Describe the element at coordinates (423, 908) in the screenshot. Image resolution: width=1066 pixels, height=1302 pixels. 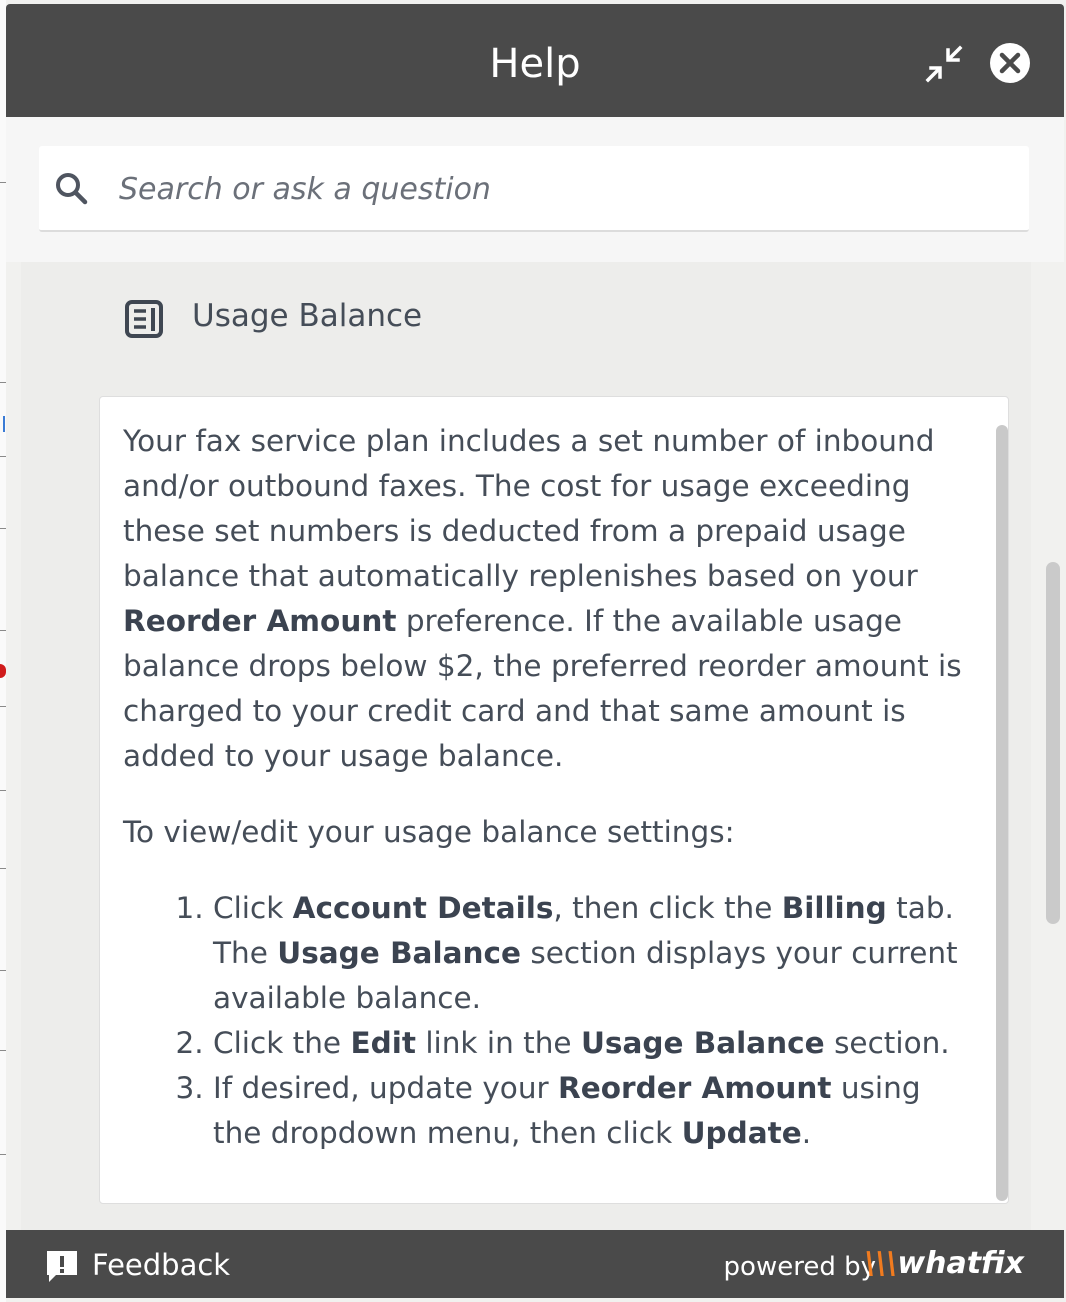
I see `bold-term: Account Details` at that location.